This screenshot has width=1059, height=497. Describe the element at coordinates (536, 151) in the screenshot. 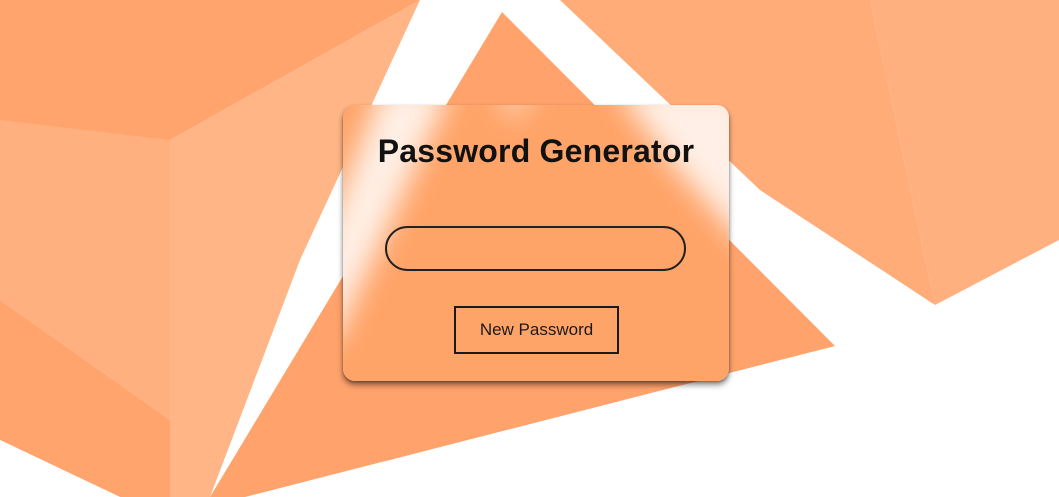

I see `page-title: Password Generator` at that location.